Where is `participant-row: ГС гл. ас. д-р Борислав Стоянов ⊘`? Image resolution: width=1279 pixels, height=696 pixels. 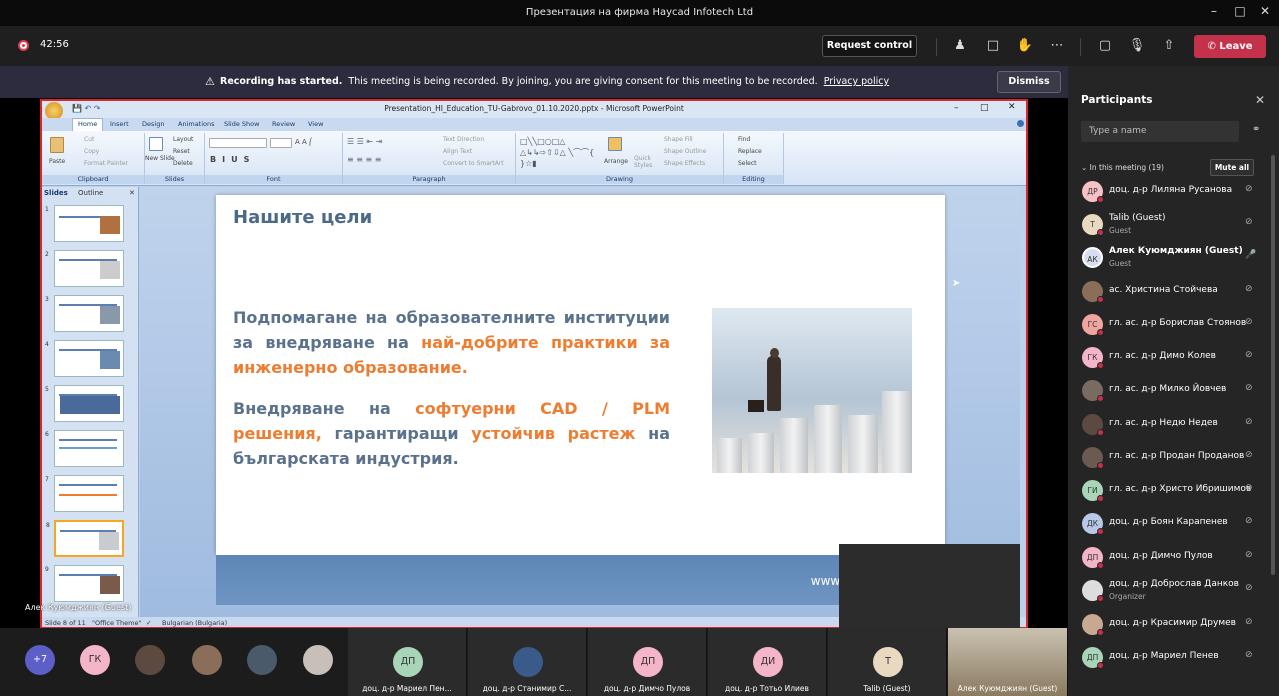 participant-row: ГС гл. ас. д-р Борислав Стоянов ⊘ is located at coordinates (1168, 327).